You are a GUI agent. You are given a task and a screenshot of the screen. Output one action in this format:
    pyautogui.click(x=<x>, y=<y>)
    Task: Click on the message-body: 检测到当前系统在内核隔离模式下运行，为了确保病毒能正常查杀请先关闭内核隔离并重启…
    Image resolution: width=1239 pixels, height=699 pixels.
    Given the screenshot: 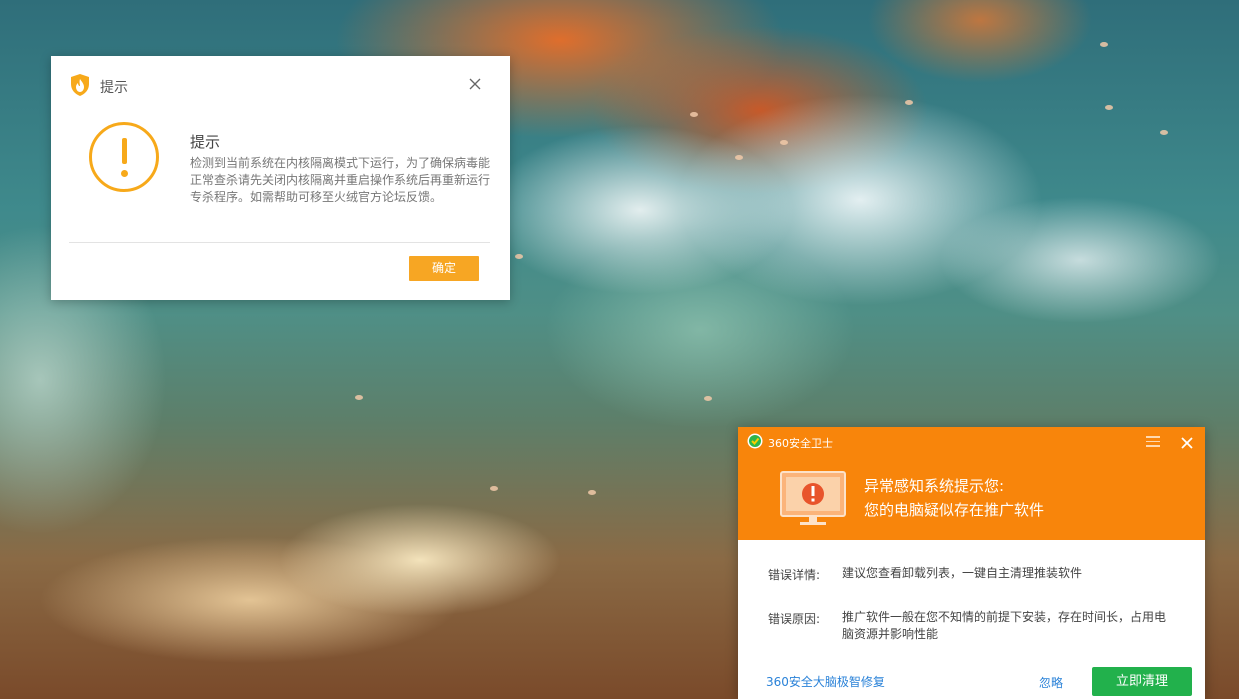 What is the action you would take?
    pyautogui.click(x=340, y=180)
    